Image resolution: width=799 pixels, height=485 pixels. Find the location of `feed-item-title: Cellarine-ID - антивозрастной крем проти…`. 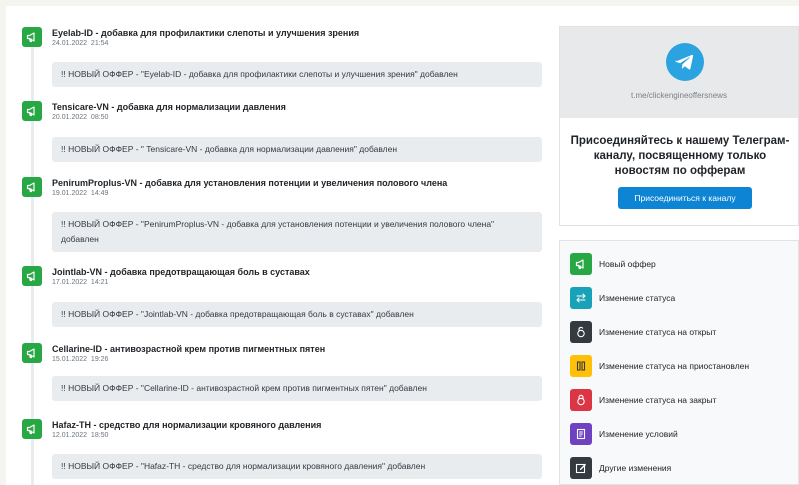

feed-item-title: Cellarine-ID - антивозрастной крем проти… is located at coordinates (188, 349).